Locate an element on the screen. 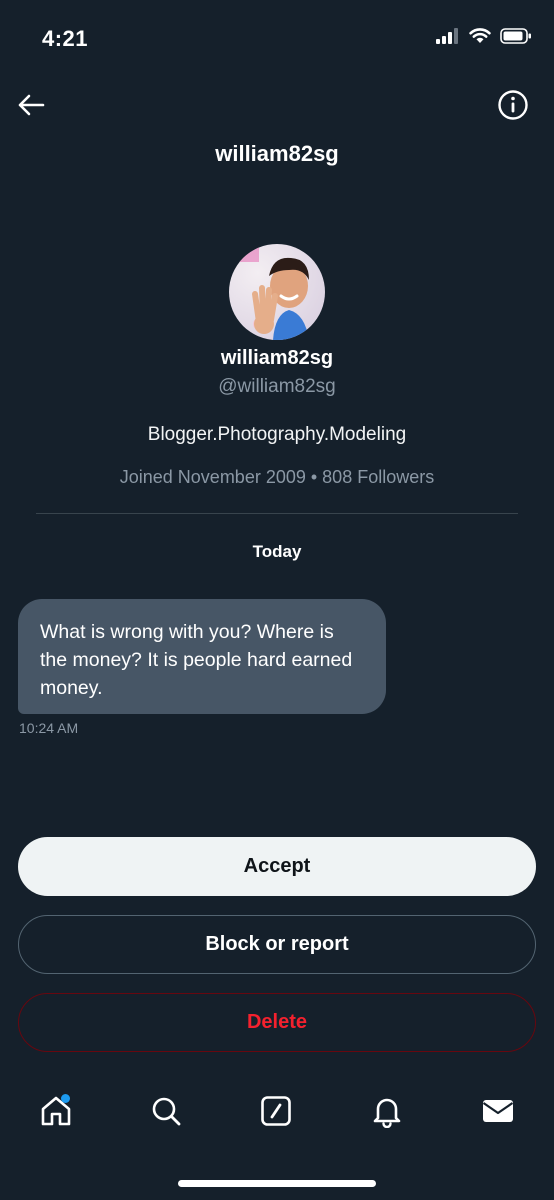 The width and height of the screenshot is (554, 1200). signal-icon is located at coordinates (448, 38).